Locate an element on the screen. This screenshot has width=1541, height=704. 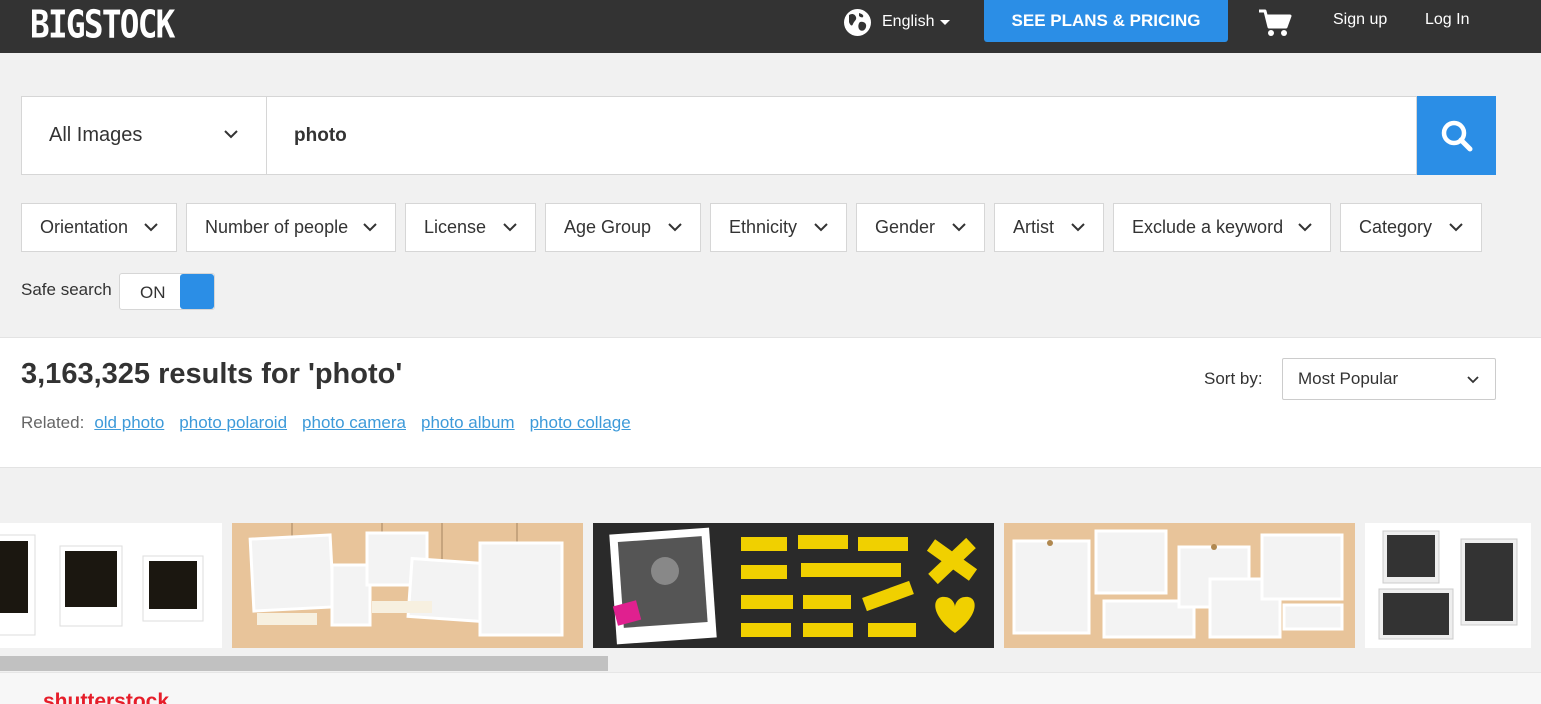
safe-search-label: Safe search is located at coordinates (66, 289).